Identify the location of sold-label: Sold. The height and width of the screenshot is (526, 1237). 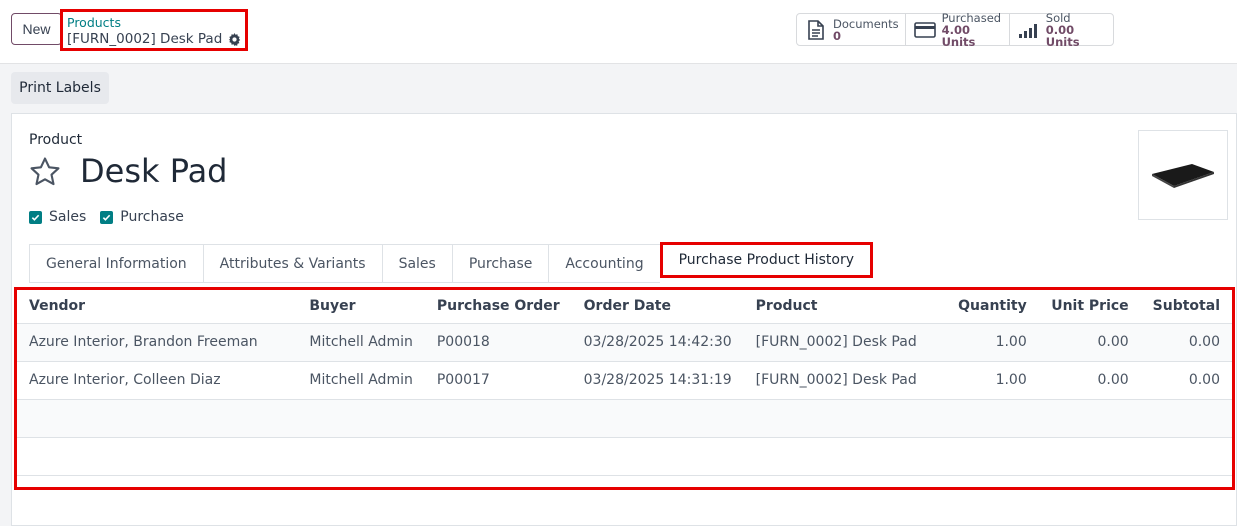
(1058, 17).